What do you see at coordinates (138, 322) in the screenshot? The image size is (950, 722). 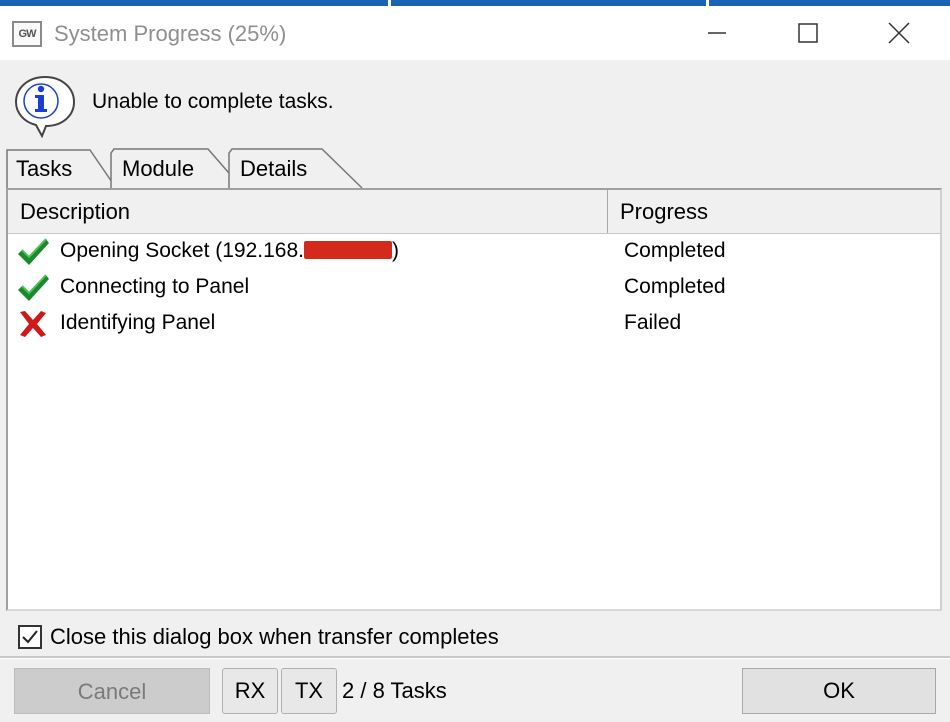 I see `task-description: Identifying Panel` at bounding box center [138, 322].